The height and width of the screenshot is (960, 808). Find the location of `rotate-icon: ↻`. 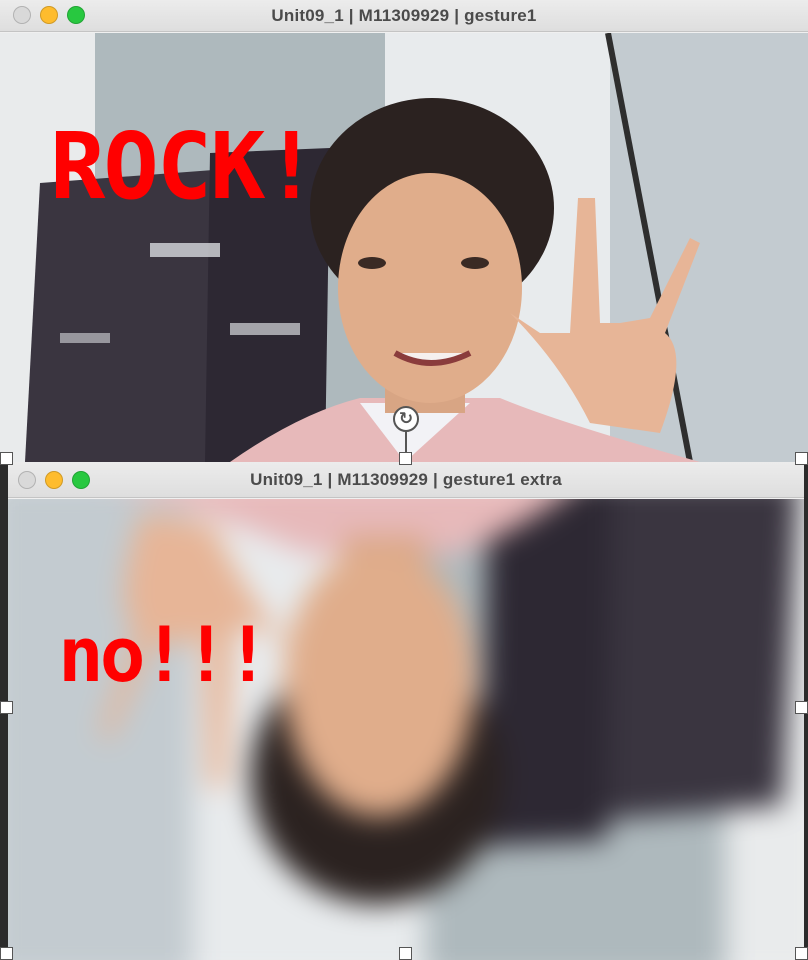

rotate-icon: ↻ is located at coordinates (406, 419).